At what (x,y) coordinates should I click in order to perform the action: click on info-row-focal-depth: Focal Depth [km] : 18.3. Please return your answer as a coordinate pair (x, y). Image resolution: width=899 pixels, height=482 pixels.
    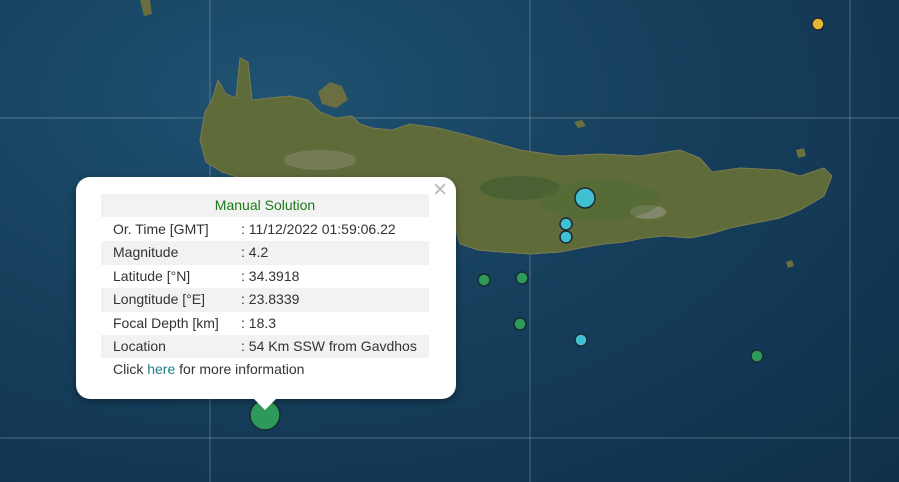
    Looking at the image, I should click on (265, 323).